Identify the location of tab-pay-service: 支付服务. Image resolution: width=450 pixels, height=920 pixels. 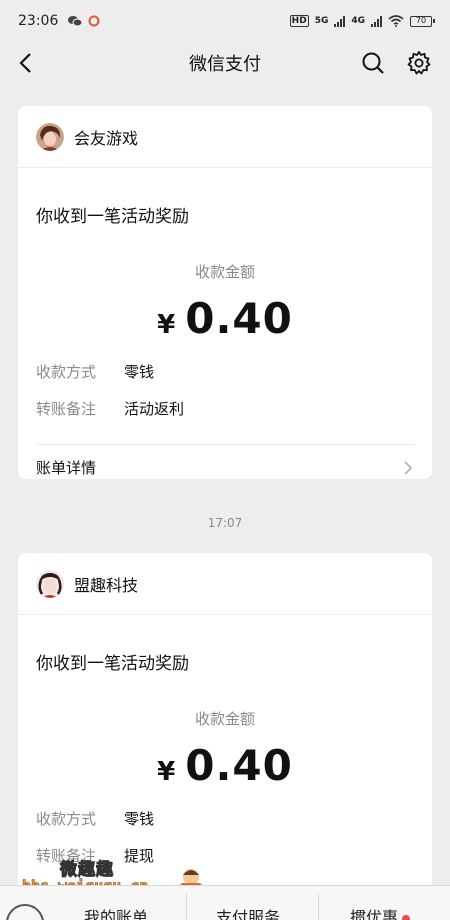
(248, 912).